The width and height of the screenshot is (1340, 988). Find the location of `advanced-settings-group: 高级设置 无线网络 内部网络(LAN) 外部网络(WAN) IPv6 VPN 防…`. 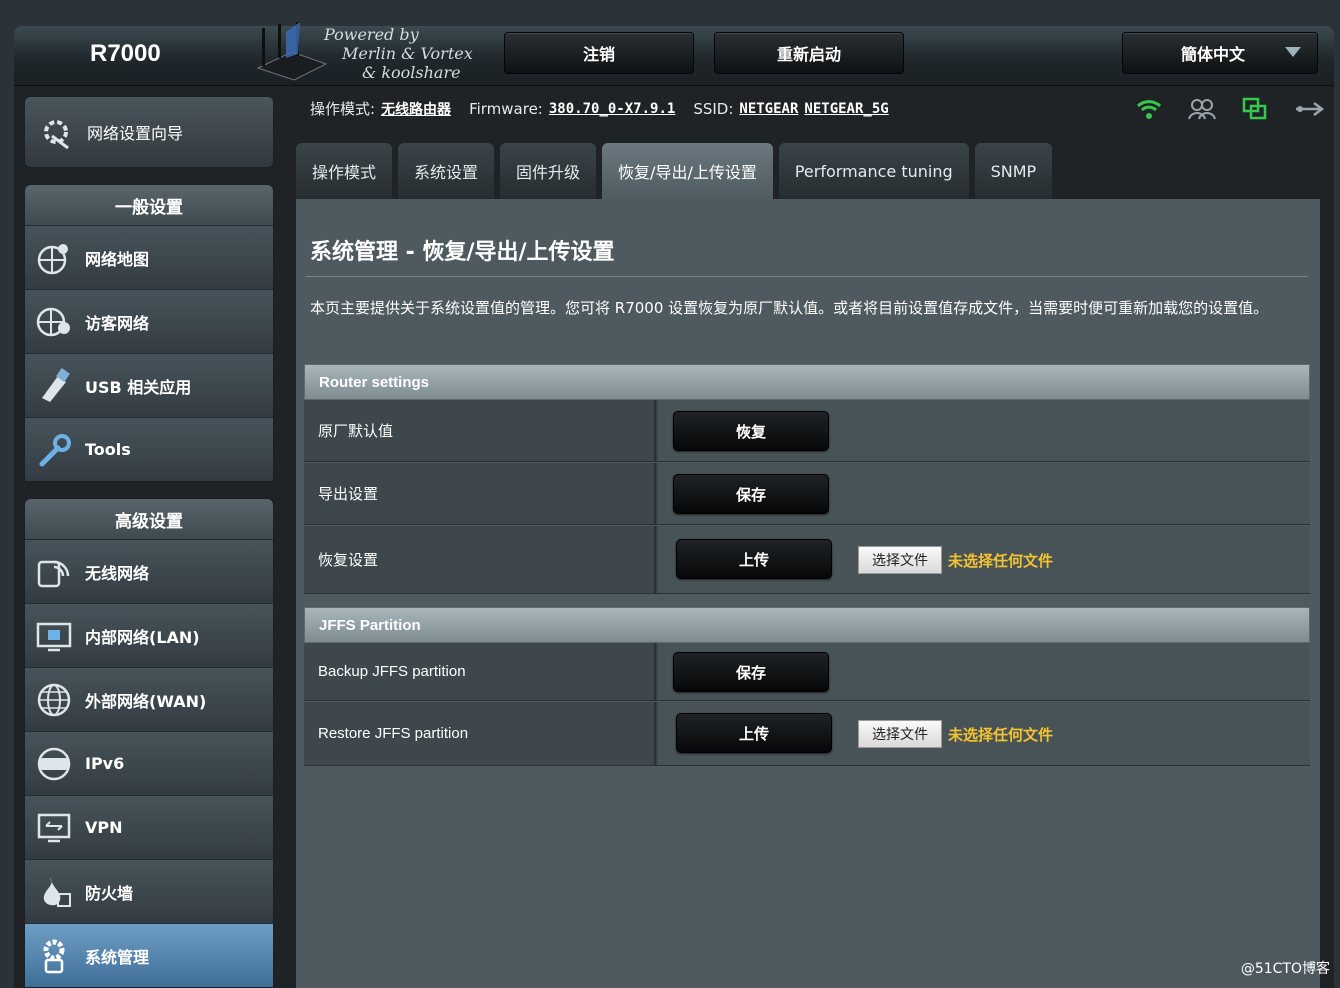

advanced-settings-group: 高级设置 无线网络 内部网络(LAN) 外部网络(WAN) IPv6 VPN 防… is located at coordinates (149, 743).